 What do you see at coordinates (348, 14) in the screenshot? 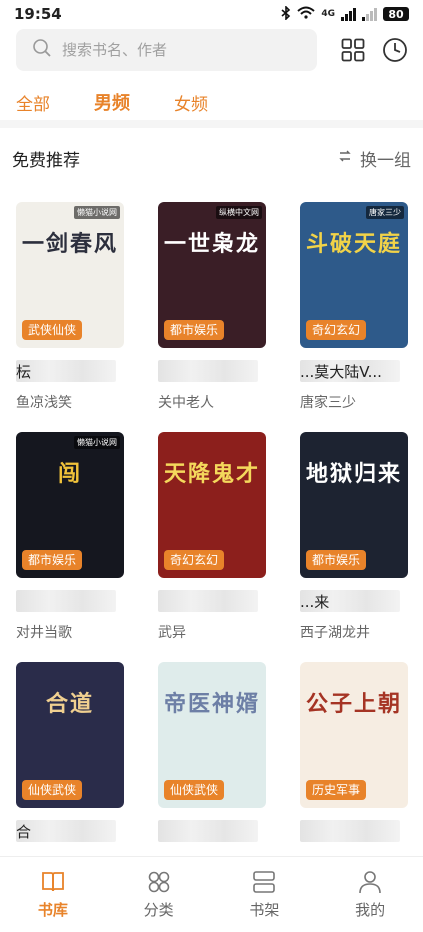
I see `signal-icon` at bounding box center [348, 14].